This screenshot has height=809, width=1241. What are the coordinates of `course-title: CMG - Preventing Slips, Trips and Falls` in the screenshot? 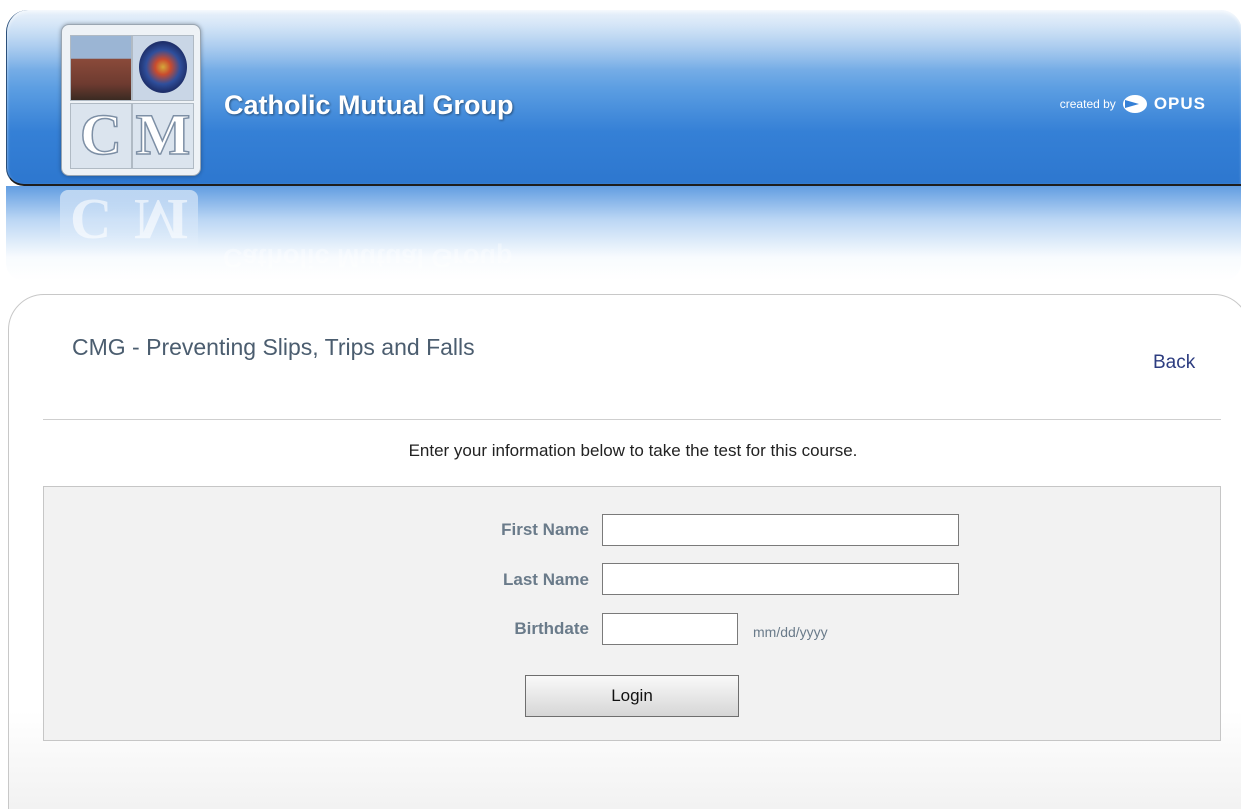 It's located at (273, 347).